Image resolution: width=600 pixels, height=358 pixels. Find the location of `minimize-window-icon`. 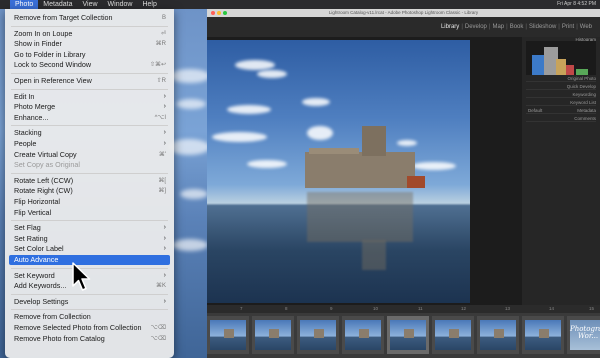

minimize-window-icon is located at coordinates (219, 13).